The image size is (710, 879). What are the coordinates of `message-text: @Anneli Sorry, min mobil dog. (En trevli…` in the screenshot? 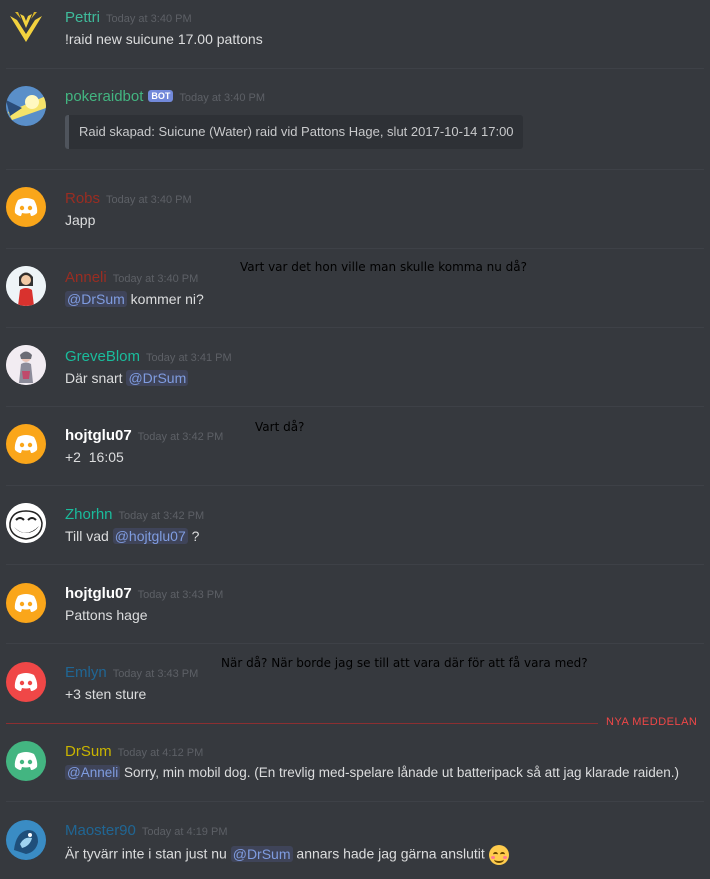 It's located at (372, 772).